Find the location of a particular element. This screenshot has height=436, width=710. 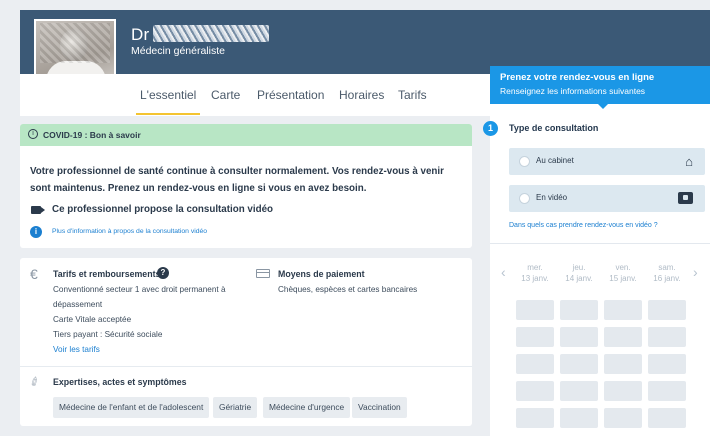

covid-header: i COVID-19 : Bon à savoir is located at coordinates (246, 135).